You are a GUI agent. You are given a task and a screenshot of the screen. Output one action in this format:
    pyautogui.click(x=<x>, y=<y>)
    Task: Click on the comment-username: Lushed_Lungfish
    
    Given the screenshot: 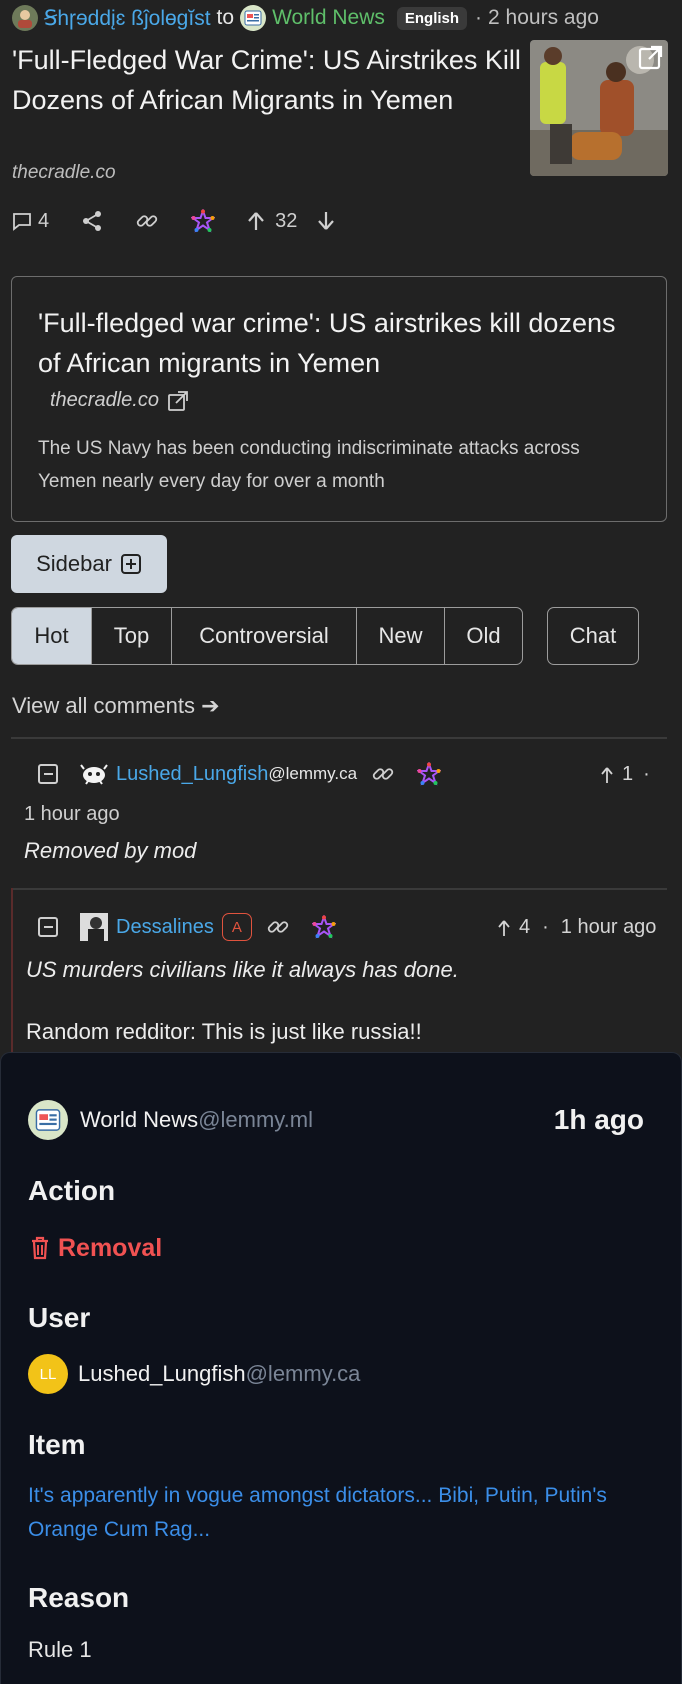 What is the action you would take?
    pyautogui.click(x=192, y=774)
    